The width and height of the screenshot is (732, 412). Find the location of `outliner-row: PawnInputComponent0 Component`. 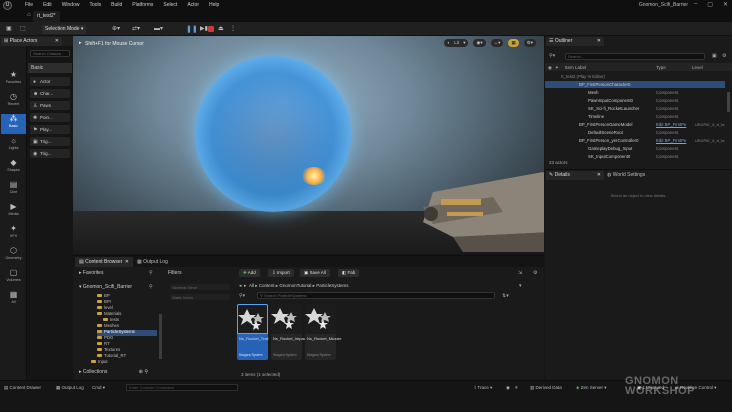

outliner-row: PawnInputComponent0 Component is located at coordinates (635, 100).